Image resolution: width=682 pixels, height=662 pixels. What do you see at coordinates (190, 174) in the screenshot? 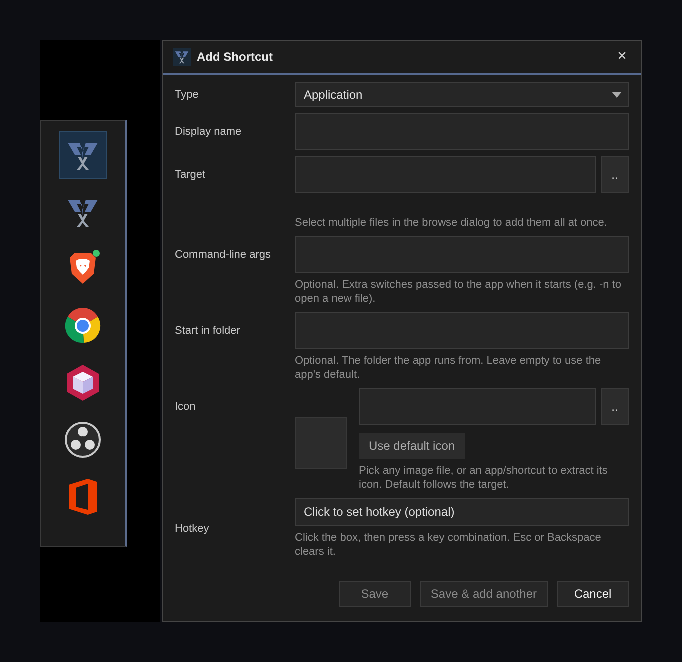
I see `field-label: Target` at bounding box center [190, 174].